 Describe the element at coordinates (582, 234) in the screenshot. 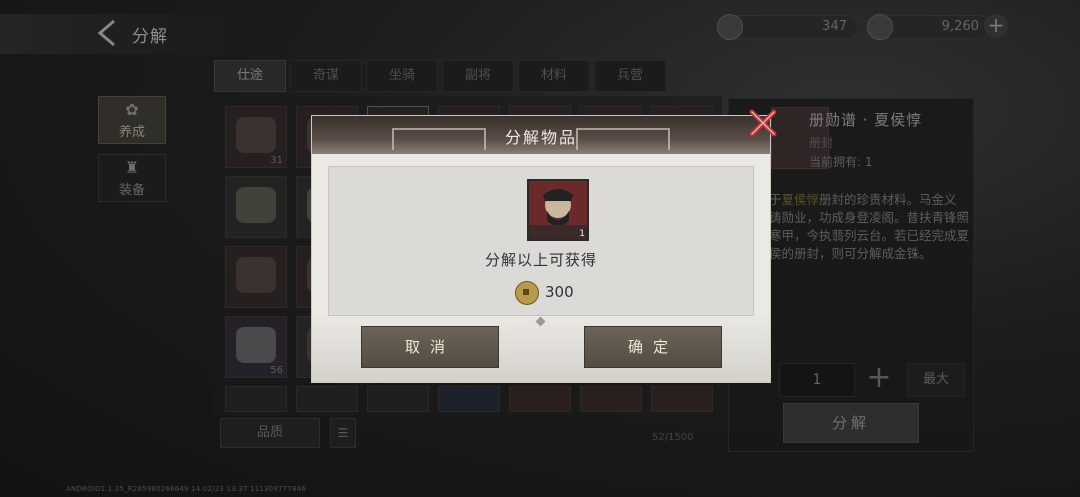

I see `item-count: 1` at that location.